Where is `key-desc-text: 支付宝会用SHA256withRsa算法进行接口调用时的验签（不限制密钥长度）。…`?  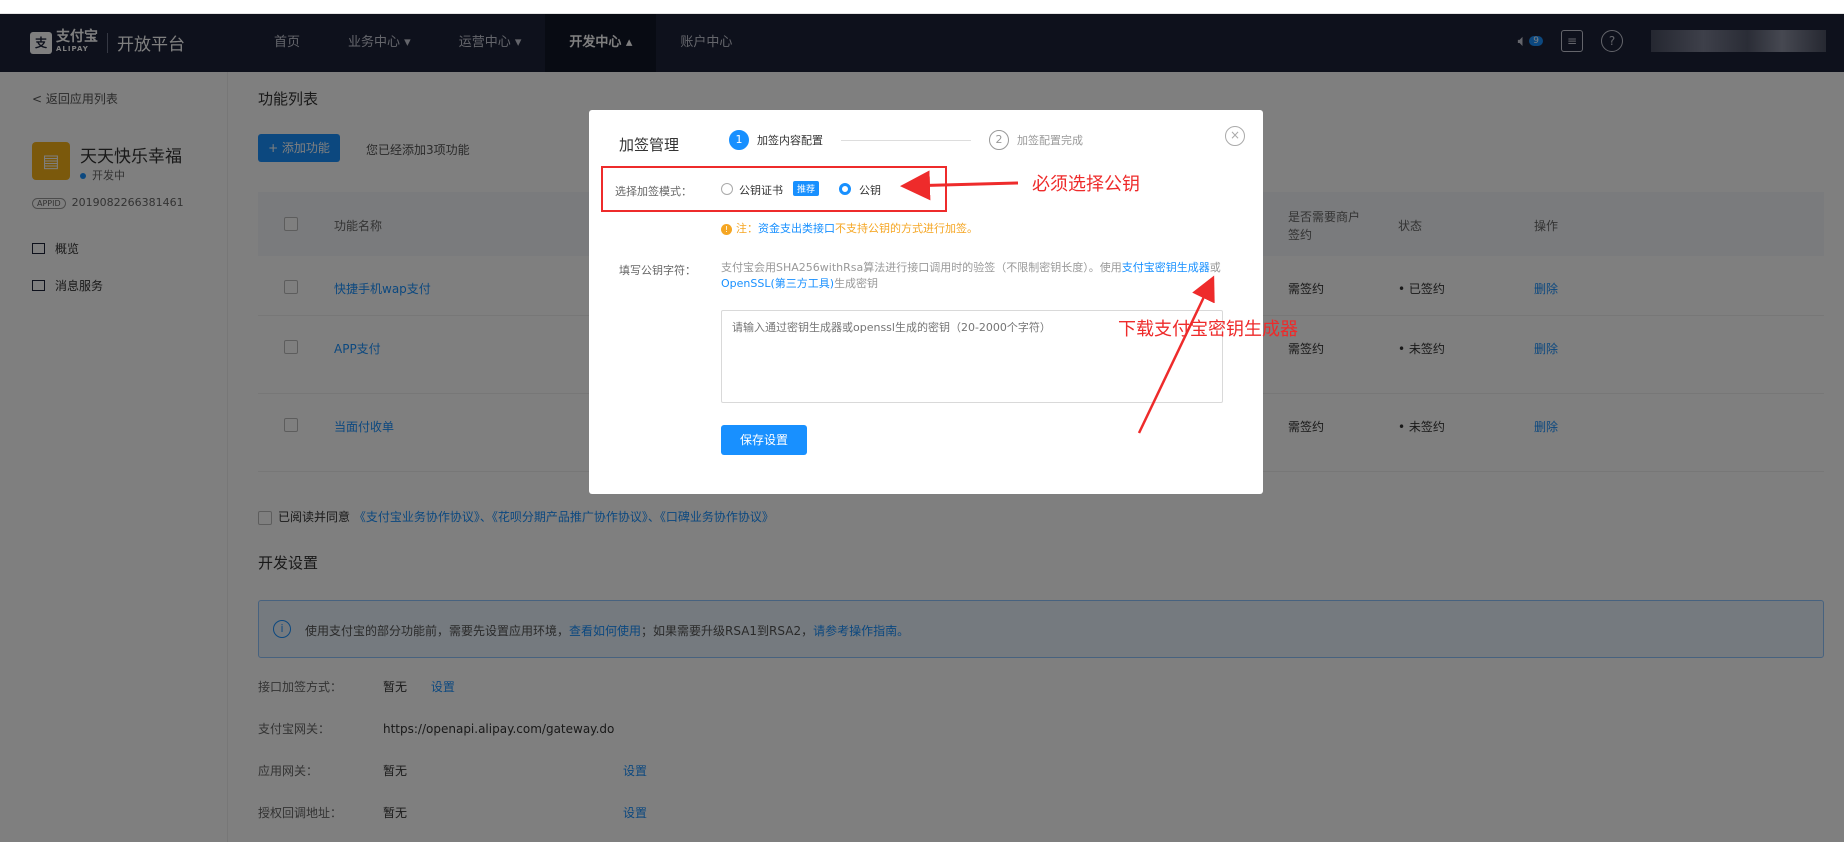 key-desc-text: 支付宝会用SHA256withRsa算法进行接口调用时的验签（不限制密钥长度）。… is located at coordinates (921, 267).